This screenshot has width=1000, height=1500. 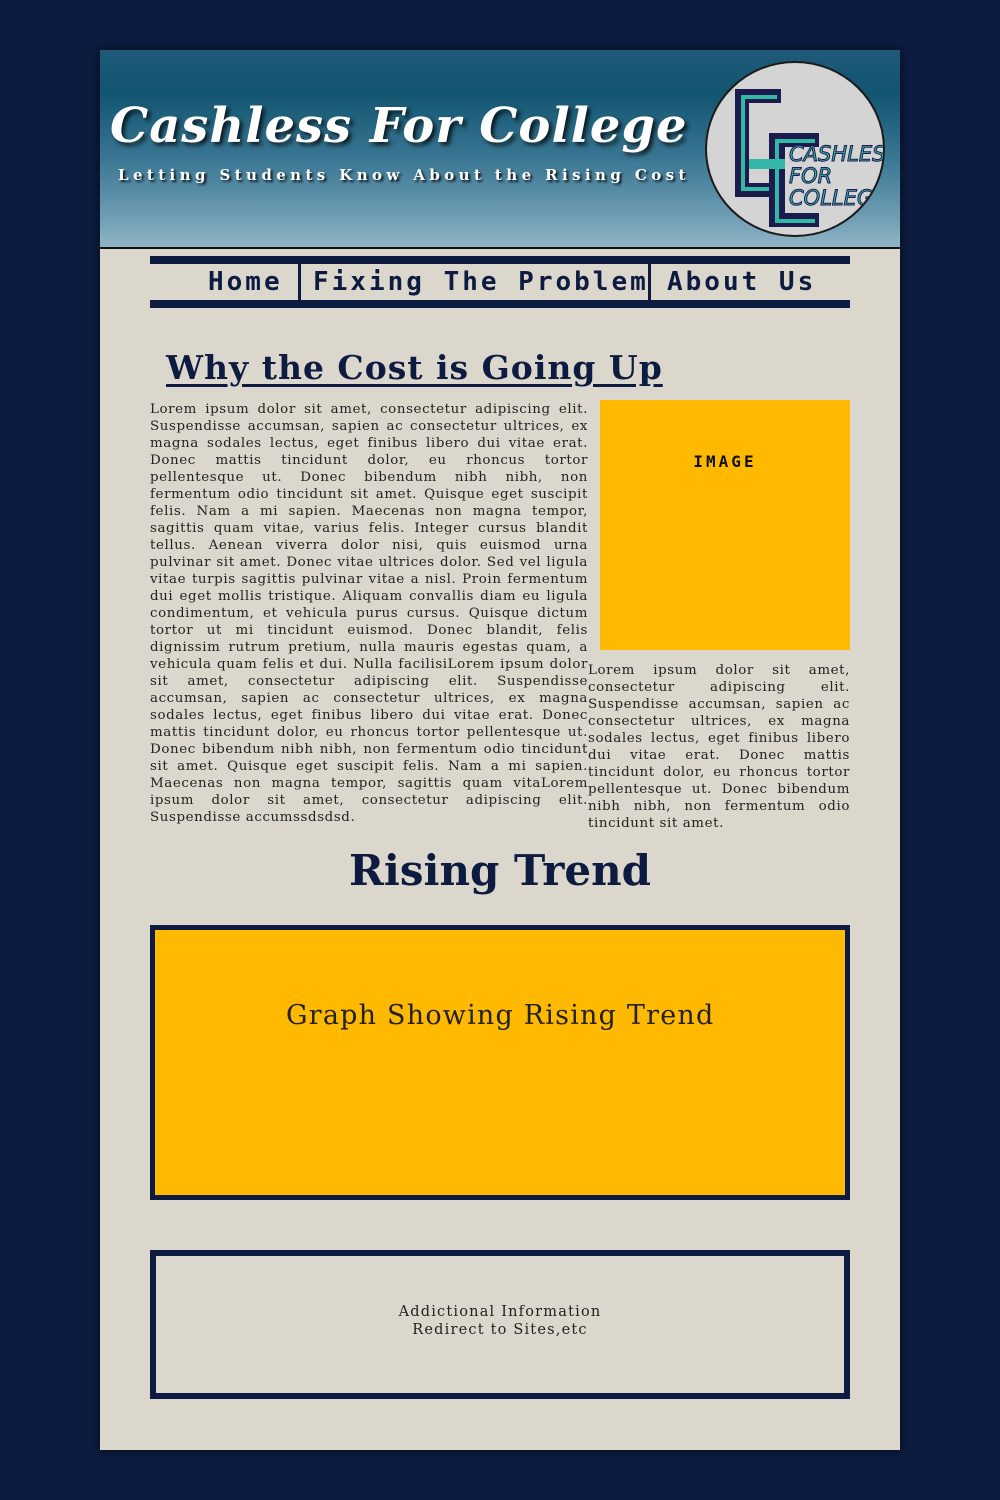 I want to click on info-line-2: Redirect to Sites,etc, so click(x=500, y=1330).